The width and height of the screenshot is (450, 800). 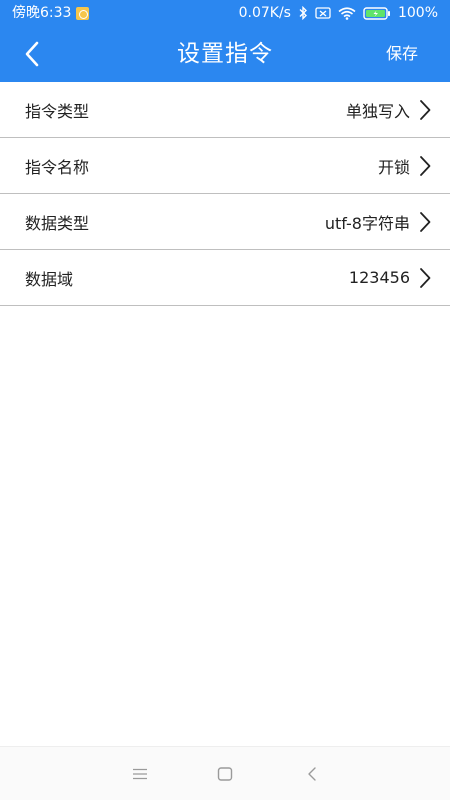 I want to click on system-nav-bar, so click(x=225, y=773).